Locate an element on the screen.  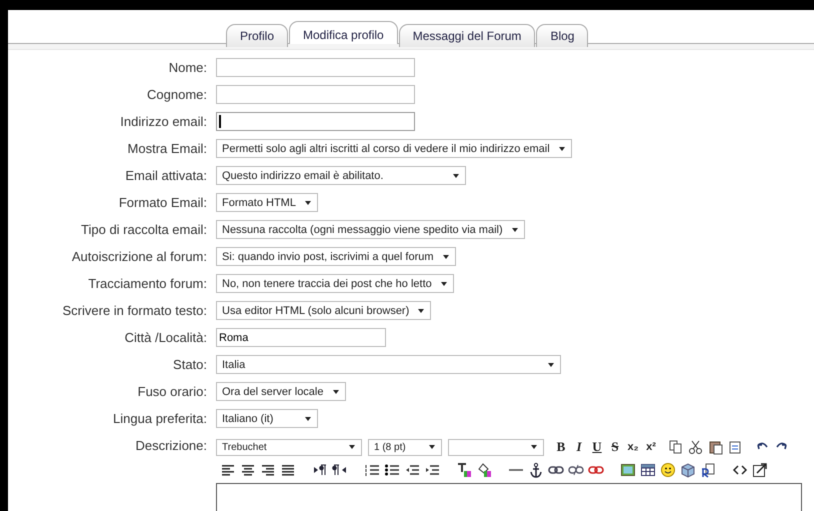
align-center-icon is located at coordinates (248, 470).